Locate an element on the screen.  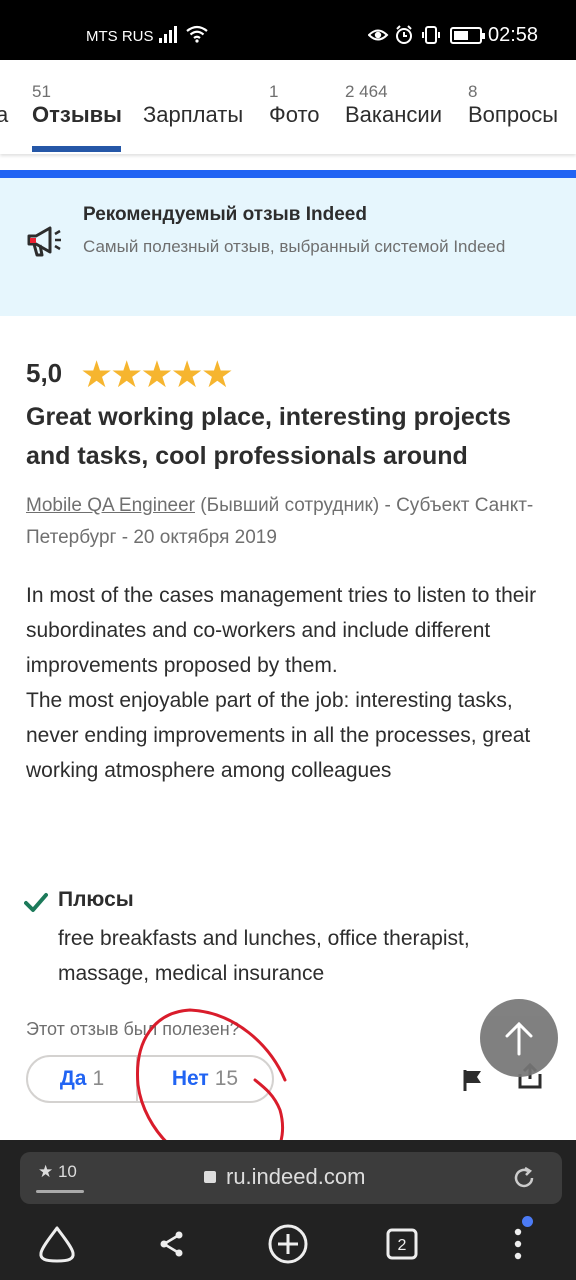
scroll-top-button is located at coordinates (519, 1038).